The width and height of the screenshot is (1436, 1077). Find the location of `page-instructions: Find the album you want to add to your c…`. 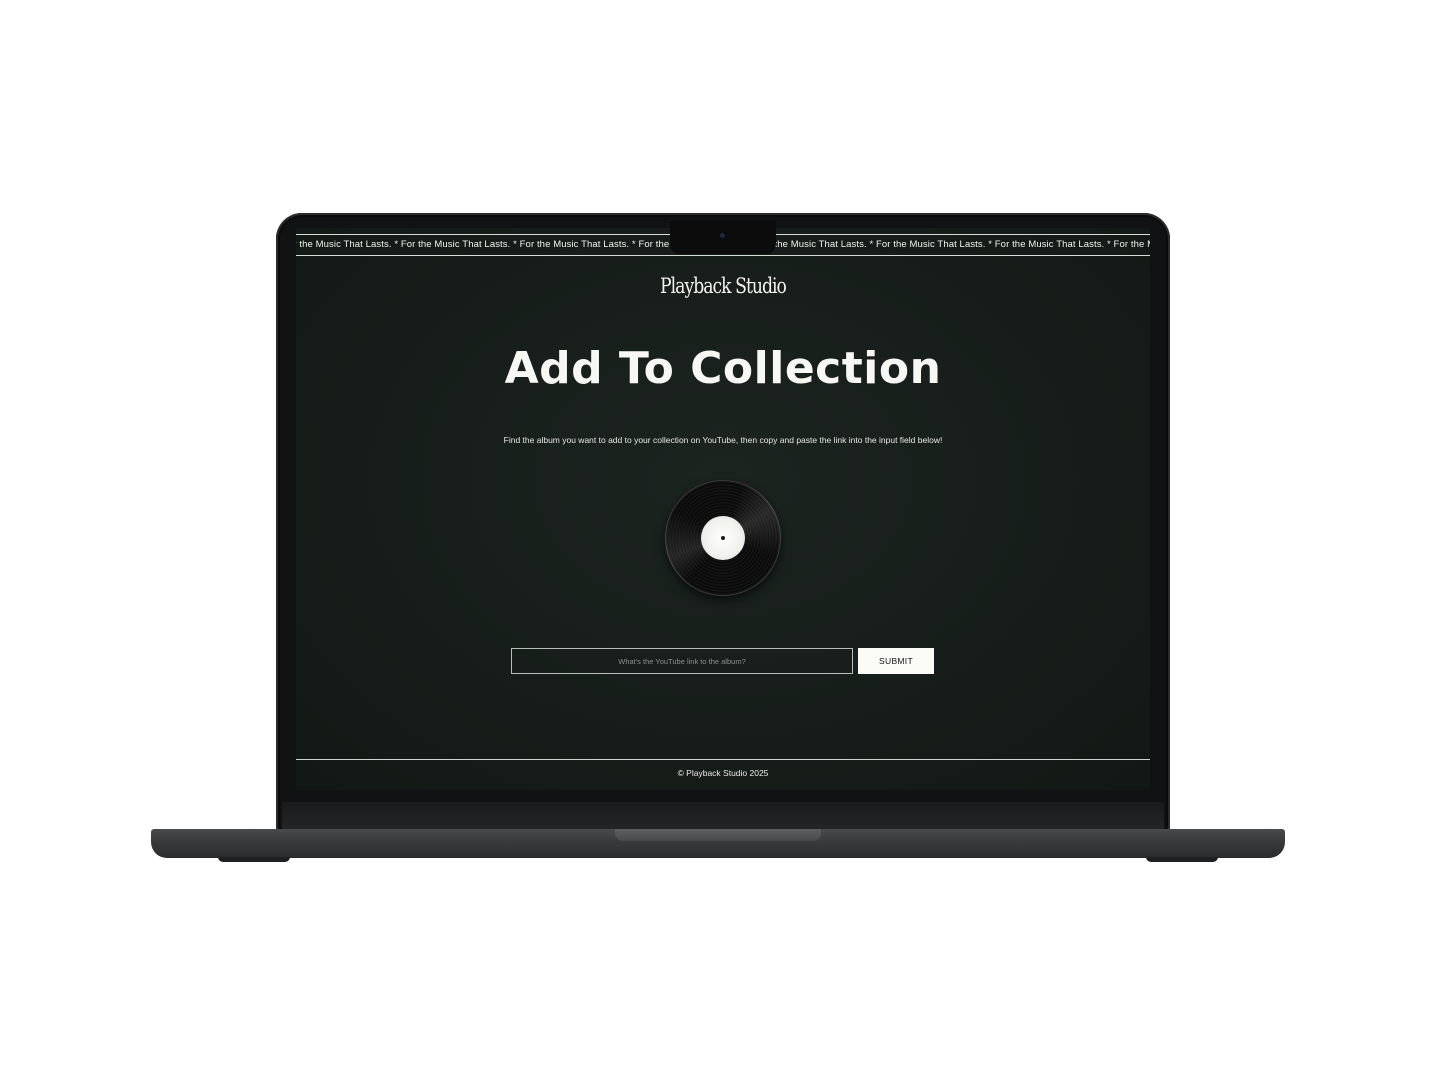

page-instructions: Find the album you want to add to your c… is located at coordinates (723, 440).